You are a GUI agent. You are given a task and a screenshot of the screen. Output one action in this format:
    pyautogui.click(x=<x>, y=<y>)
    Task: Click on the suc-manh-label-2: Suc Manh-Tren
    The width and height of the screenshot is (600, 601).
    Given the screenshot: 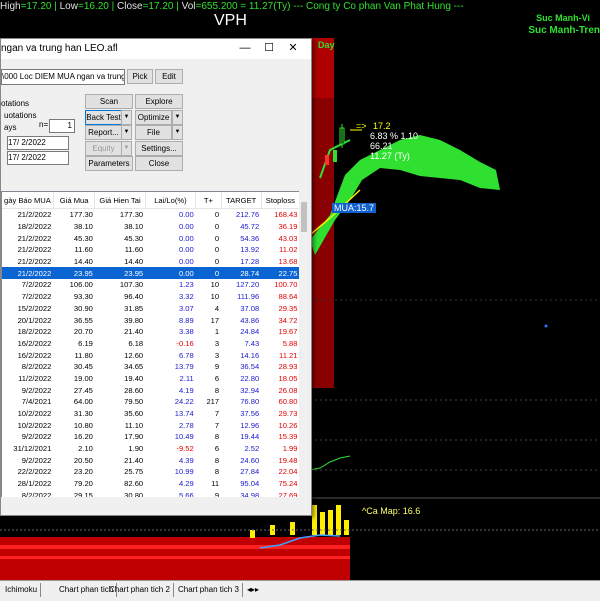 What is the action you would take?
    pyautogui.click(x=564, y=30)
    